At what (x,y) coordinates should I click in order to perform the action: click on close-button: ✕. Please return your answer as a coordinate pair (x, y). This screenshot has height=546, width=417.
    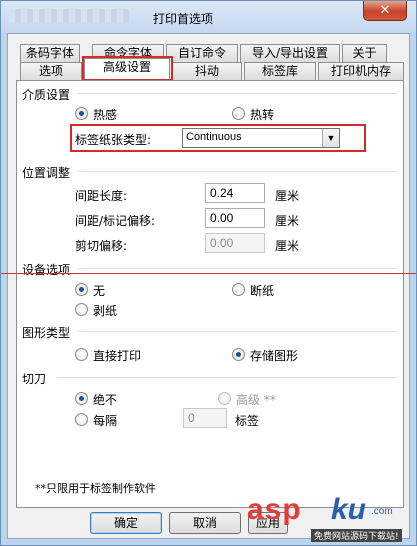
    Looking at the image, I should click on (385, 11).